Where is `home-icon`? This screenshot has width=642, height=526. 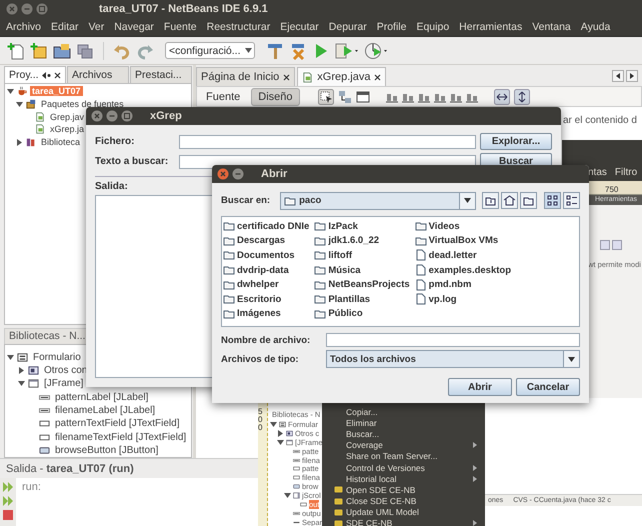 home-icon is located at coordinates (509, 200).